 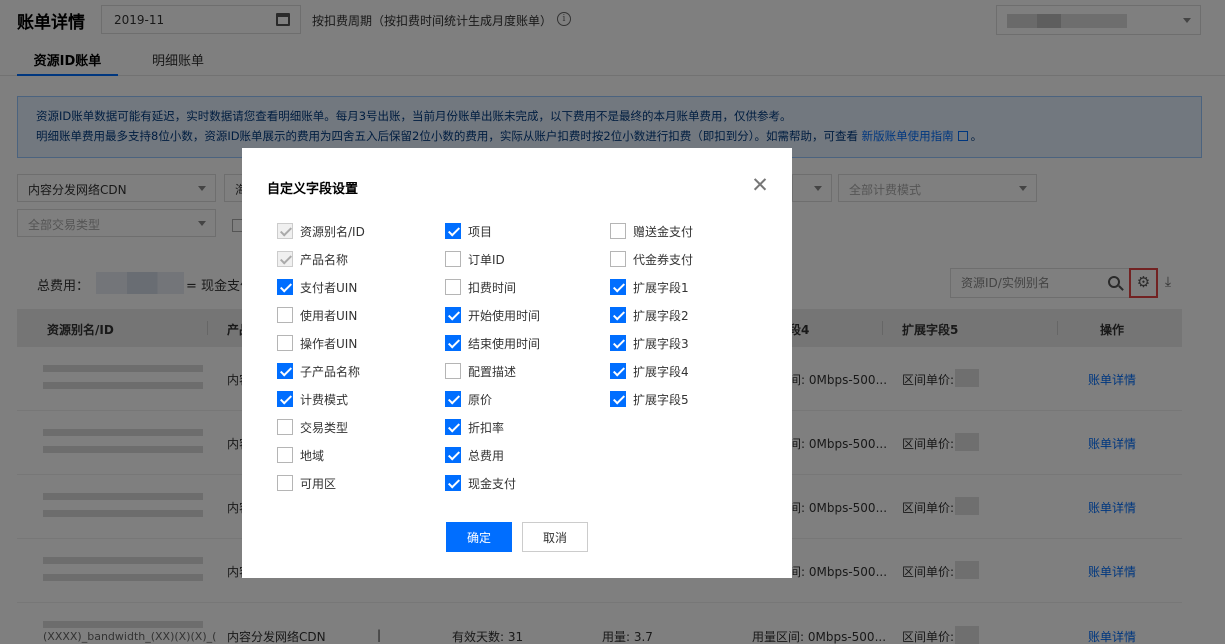 I want to click on field-option: 现金支付, so click(x=480, y=483).